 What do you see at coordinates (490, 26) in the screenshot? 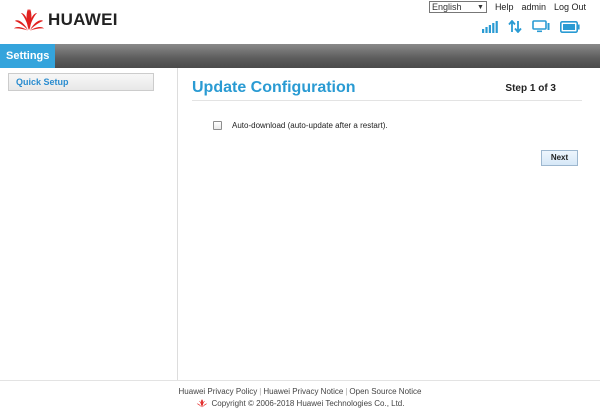
I see `signal-icon` at bounding box center [490, 26].